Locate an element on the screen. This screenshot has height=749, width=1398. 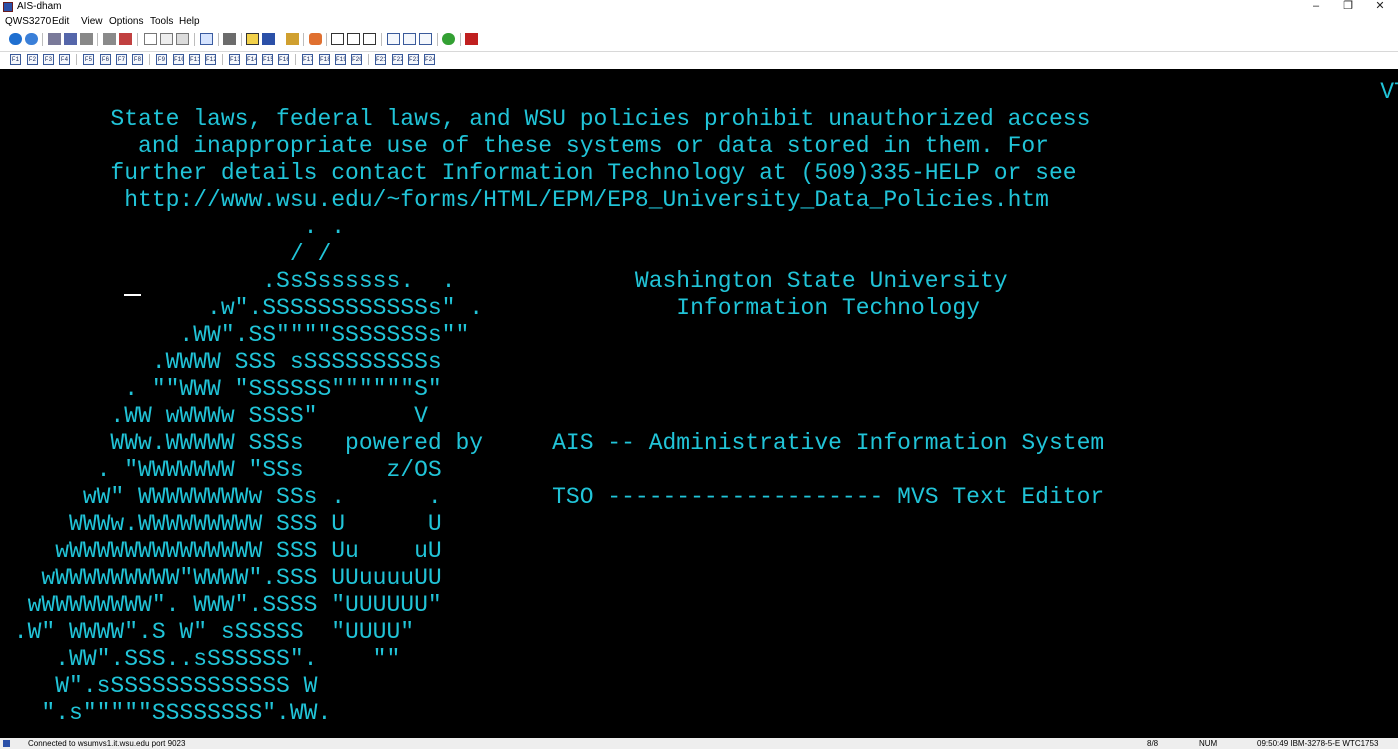
warning-icon is located at coordinates (252, 39).